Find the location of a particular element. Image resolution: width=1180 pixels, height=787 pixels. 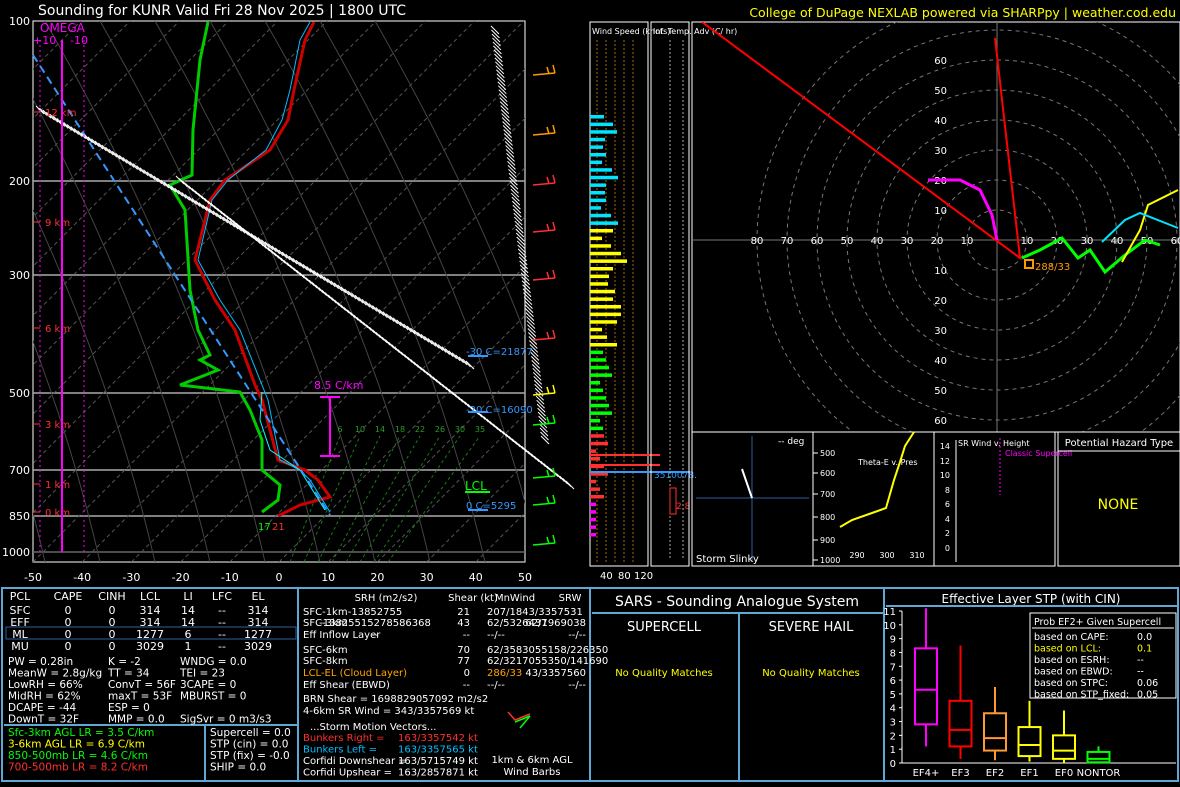

sars-supercell-match: No Quality Matches is located at coordinates (664, 673).